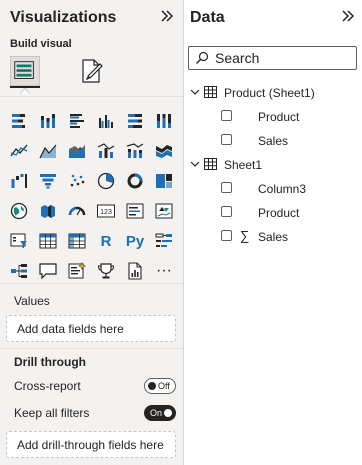  Describe the element at coordinates (47, 386) in the screenshot. I see `cross-report-label: Cross-report` at that location.